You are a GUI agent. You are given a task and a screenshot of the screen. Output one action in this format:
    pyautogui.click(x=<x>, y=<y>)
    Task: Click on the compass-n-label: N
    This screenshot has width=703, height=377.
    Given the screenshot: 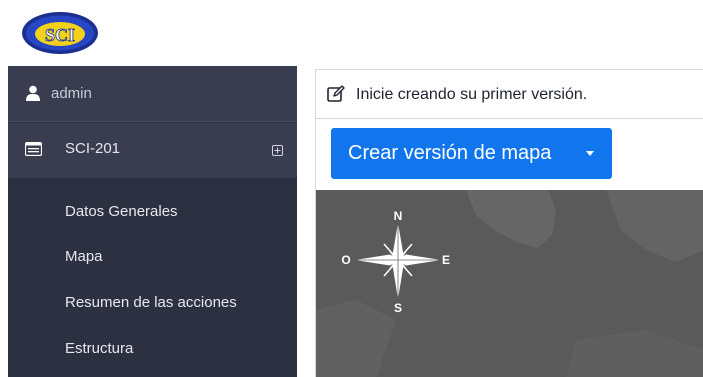 What is the action you would take?
    pyautogui.click(x=398, y=216)
    